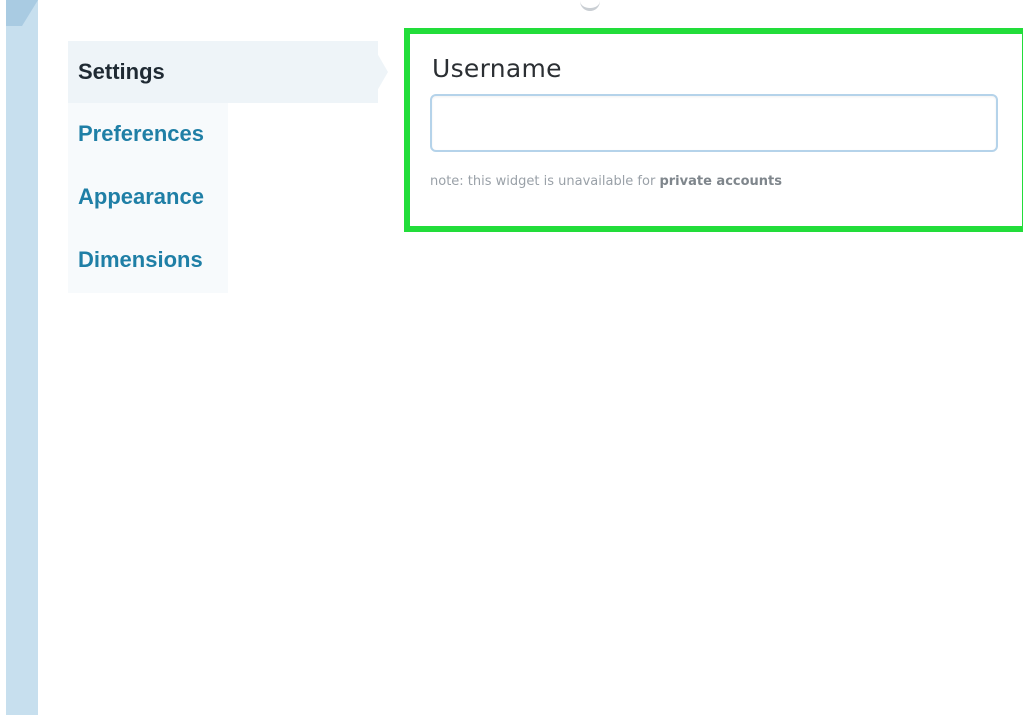 Image resolution: width=1023 pixels, height=715 pixels. What do you see at coordinates (379, 72) in the screenshot?
I see `active-item-arrow` at bounding box center [379, 72].